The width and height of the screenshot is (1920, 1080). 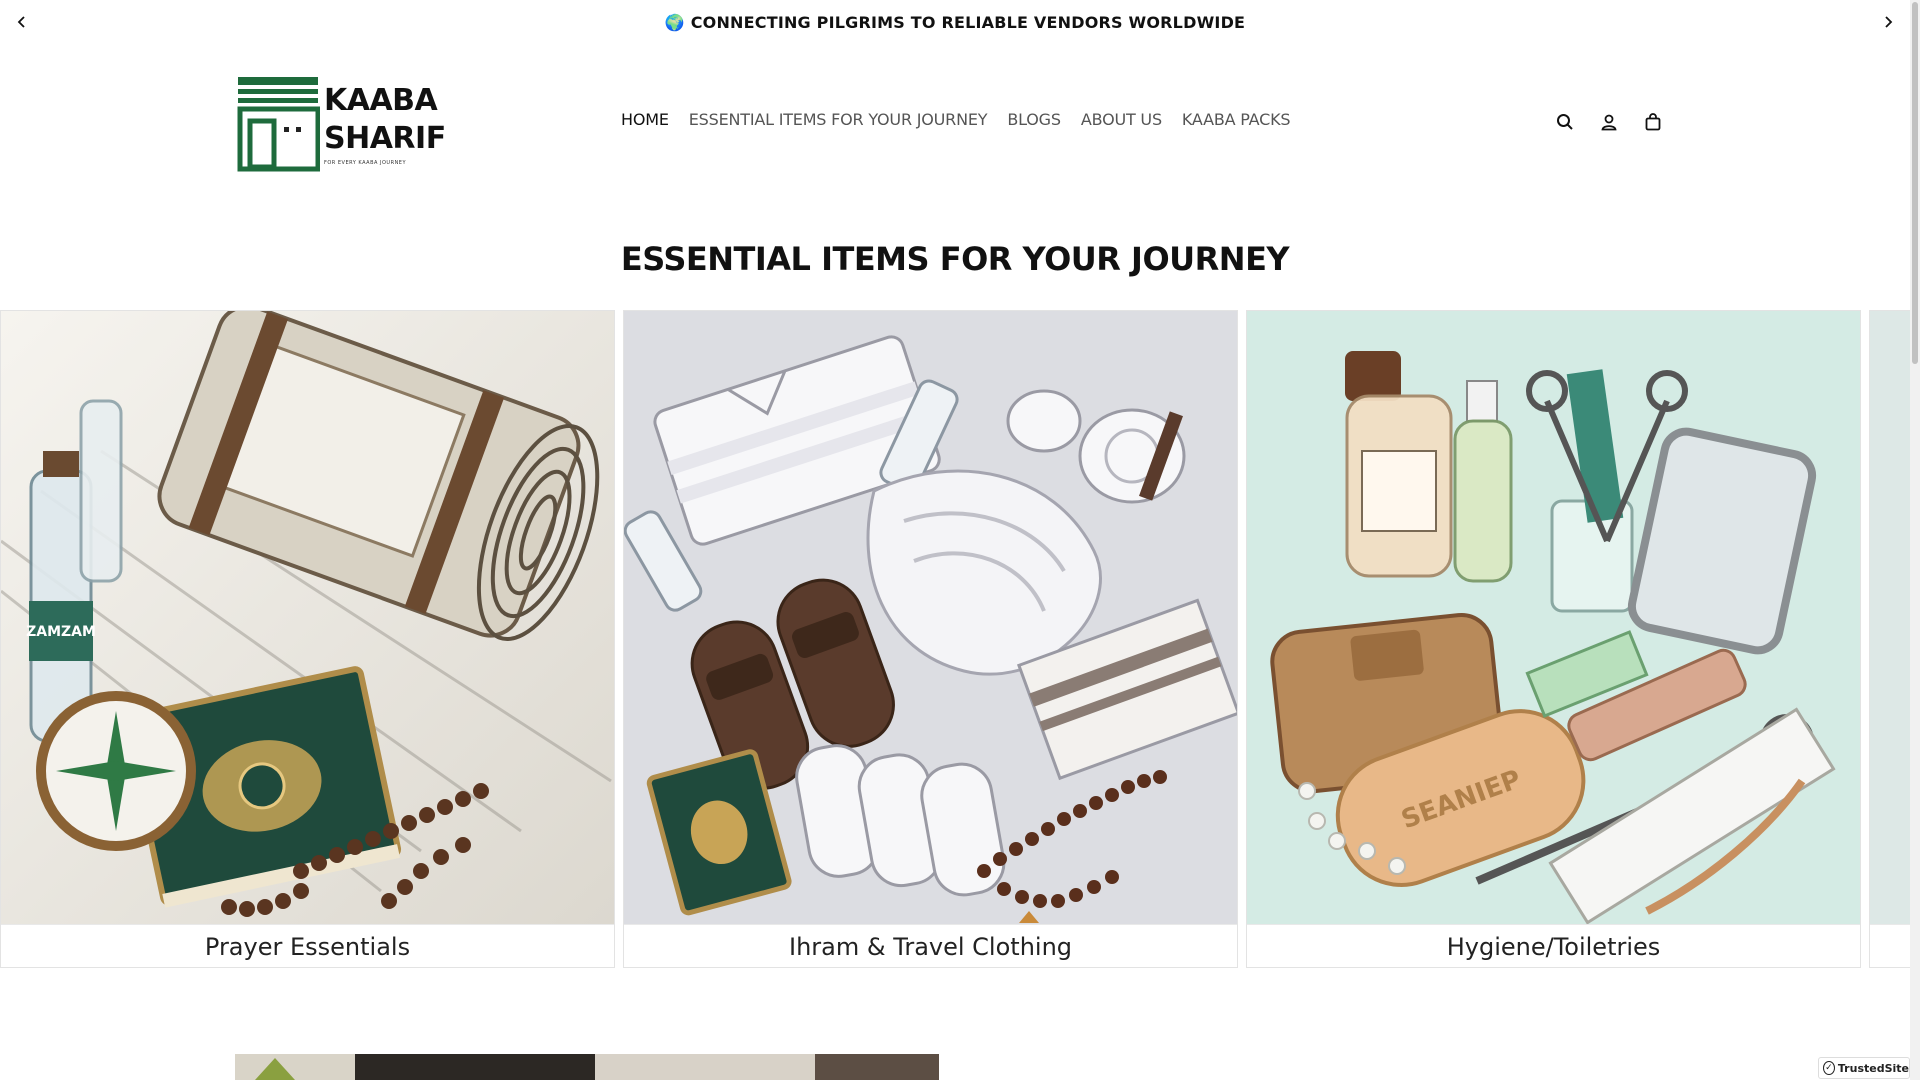 I want to click on logo-wordmark: KAABA SHARIF FOR EVERY KAABA JOURNEY, so click(x=385, y=124).